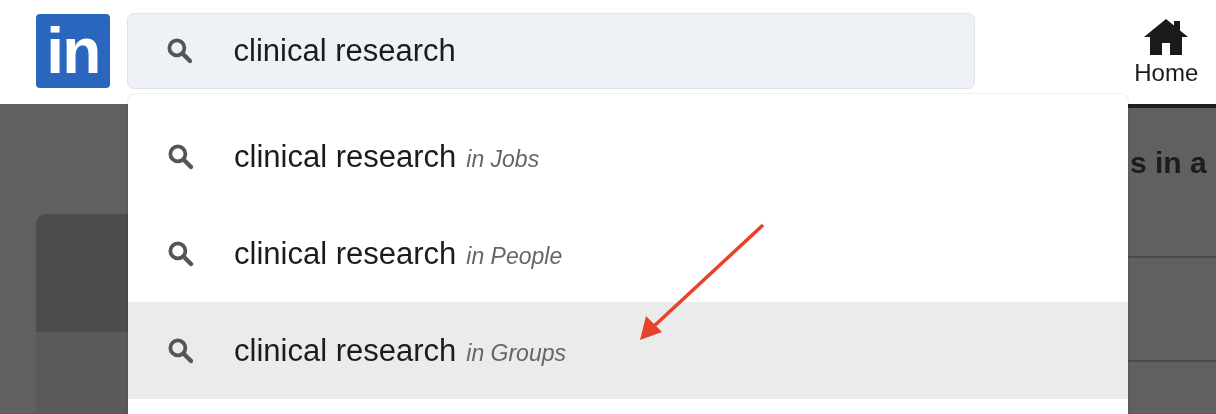 This screenshot has height=414, width=1216. I want to click on section-heading: s in a, so click(1168, 163).